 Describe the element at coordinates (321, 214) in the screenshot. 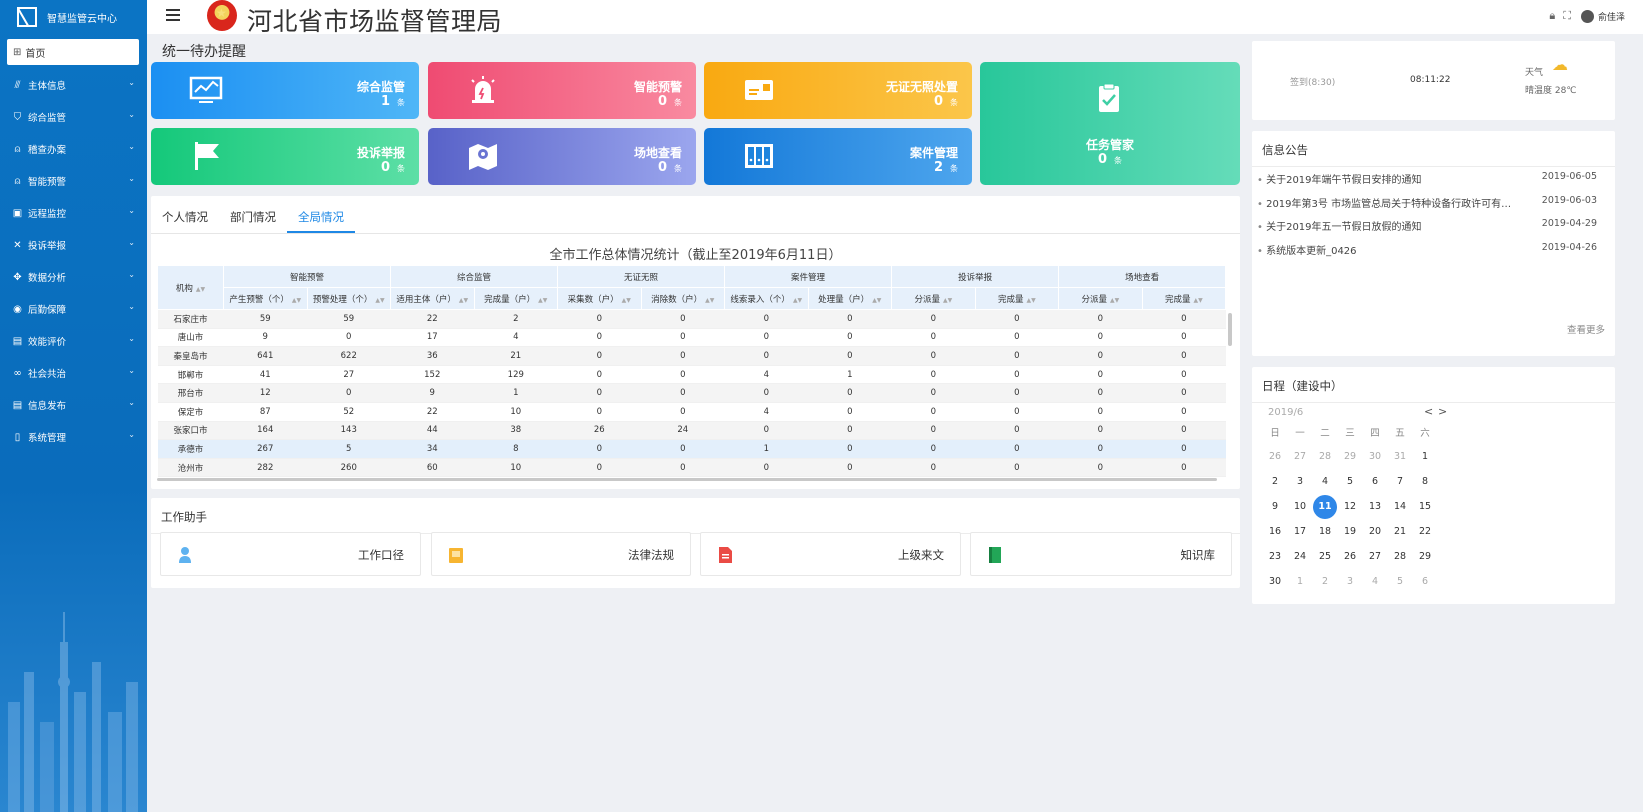

I see `tab-global: 全局情况` at that location.